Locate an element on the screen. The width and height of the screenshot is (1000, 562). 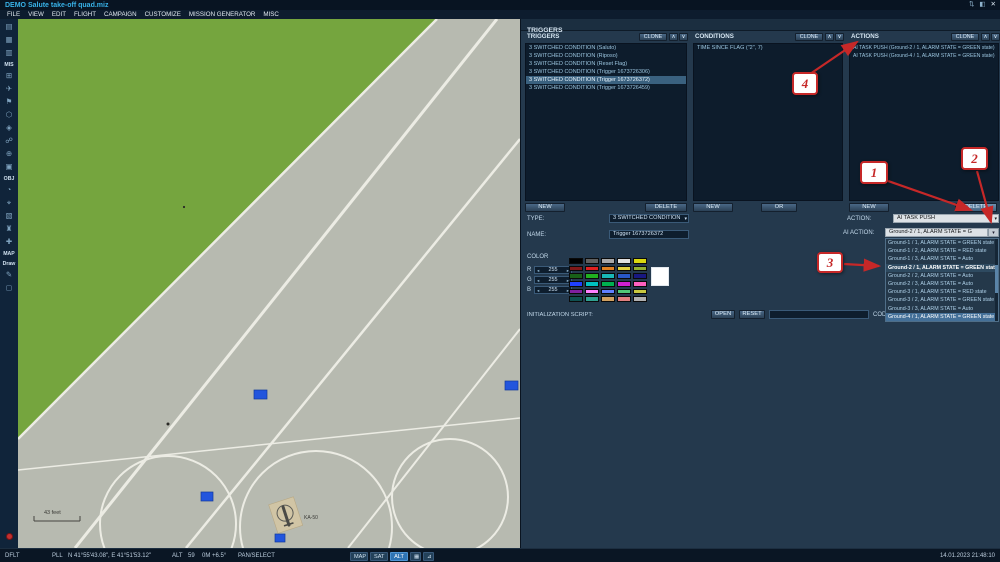
helicopter-tool-icon: ⚑ is located at coordinates (9, 102).